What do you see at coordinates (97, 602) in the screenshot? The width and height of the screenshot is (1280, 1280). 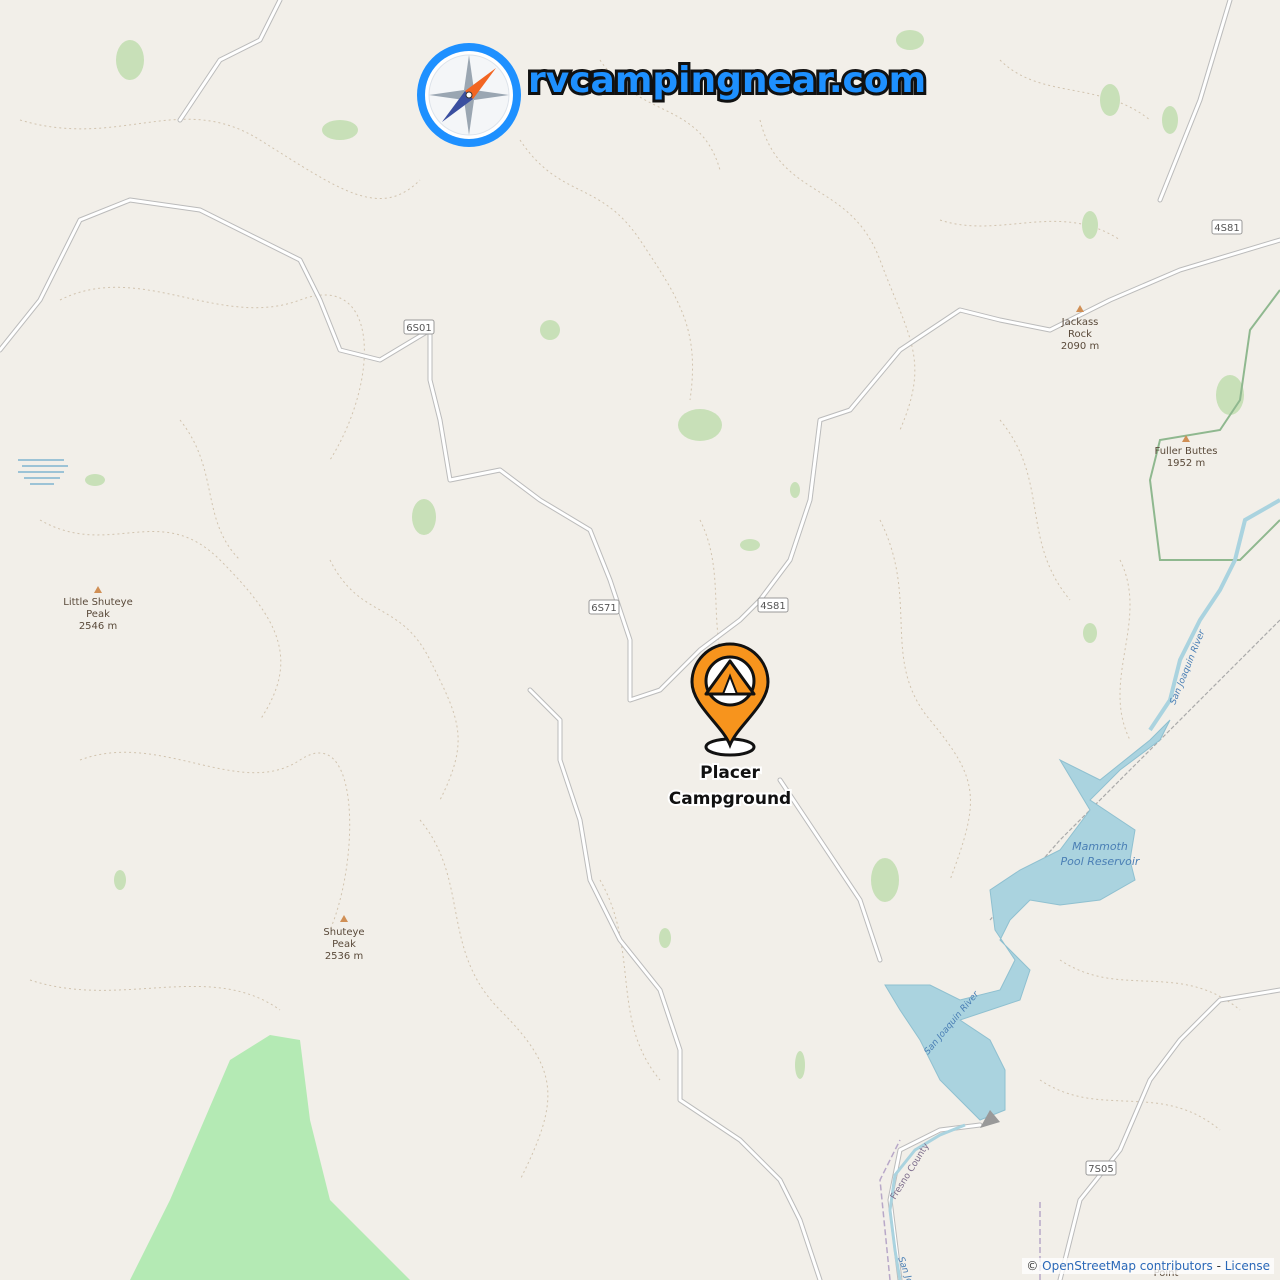 I see `svg-text: Little Shuteye` at bounding box center [97, 602].